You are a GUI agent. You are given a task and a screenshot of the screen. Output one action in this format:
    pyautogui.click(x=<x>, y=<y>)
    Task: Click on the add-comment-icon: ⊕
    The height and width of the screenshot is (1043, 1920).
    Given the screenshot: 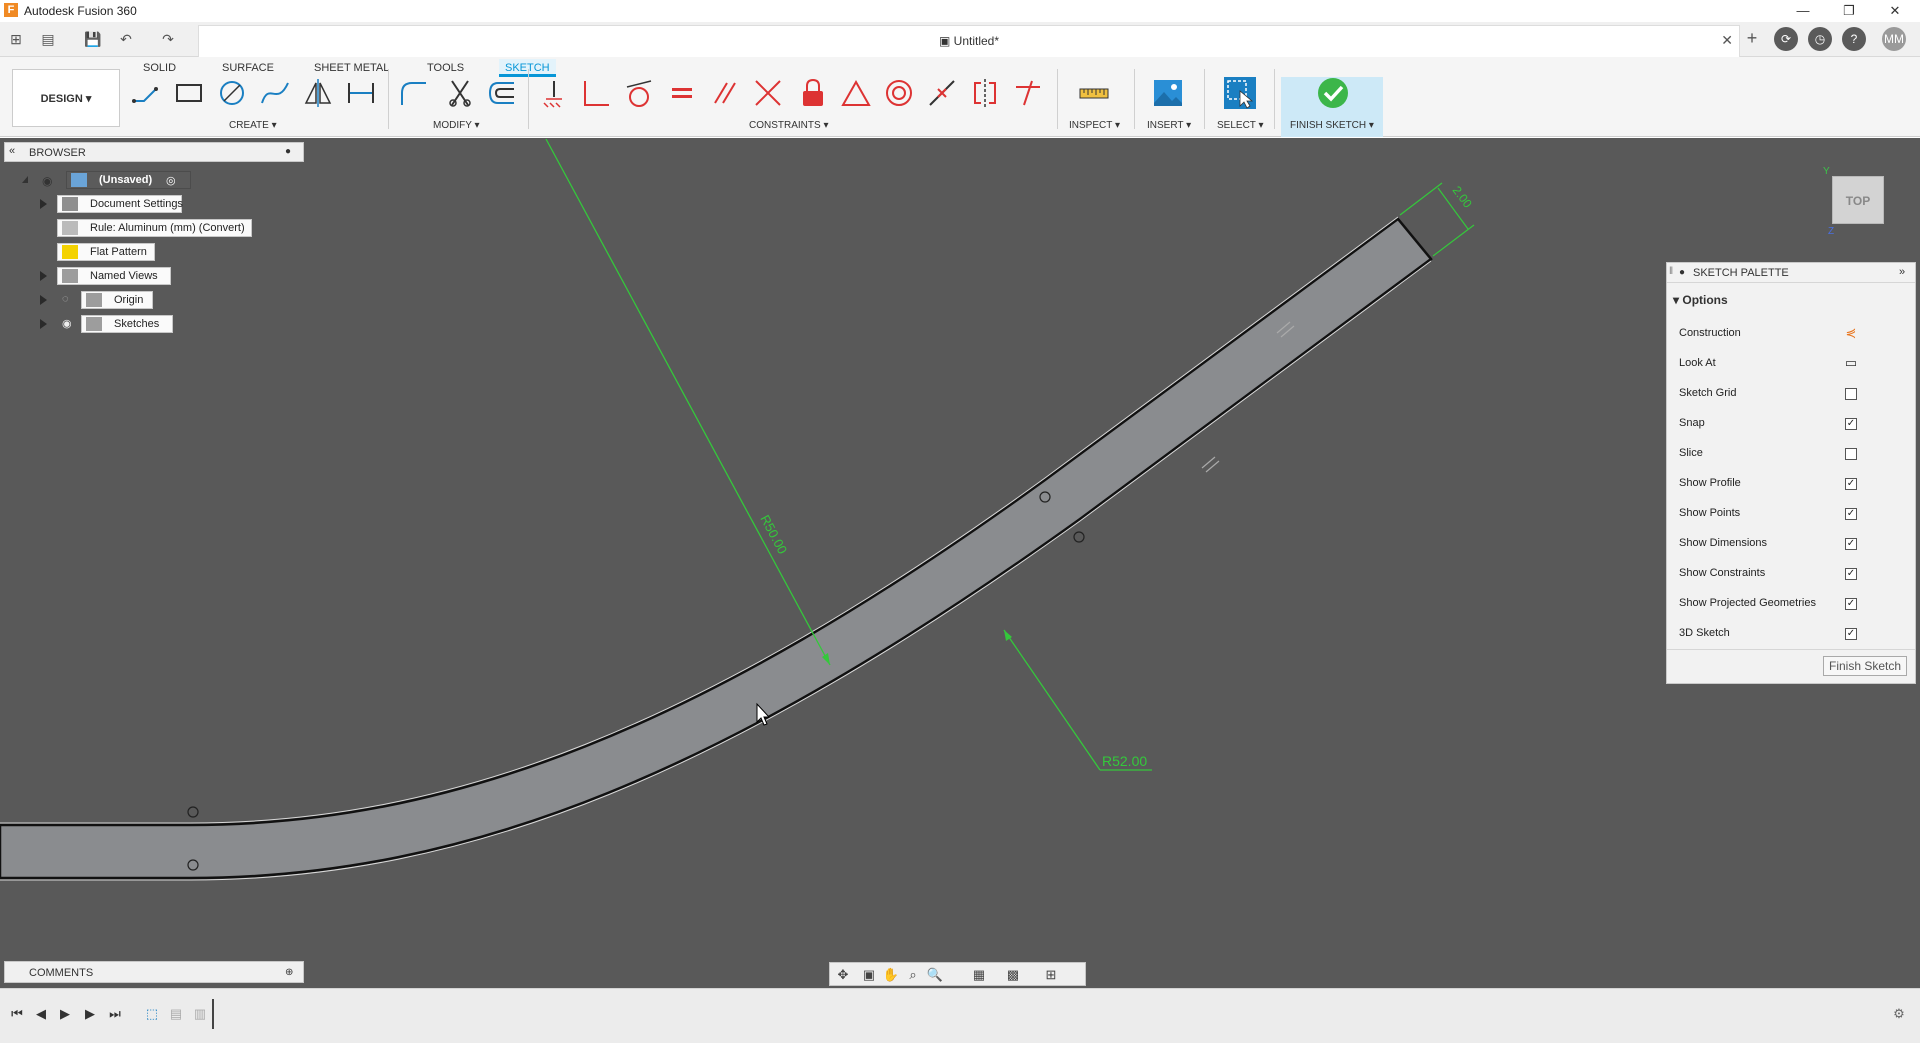 What is the action you would take?
    pyautogui.click(x=289, y=972)
    